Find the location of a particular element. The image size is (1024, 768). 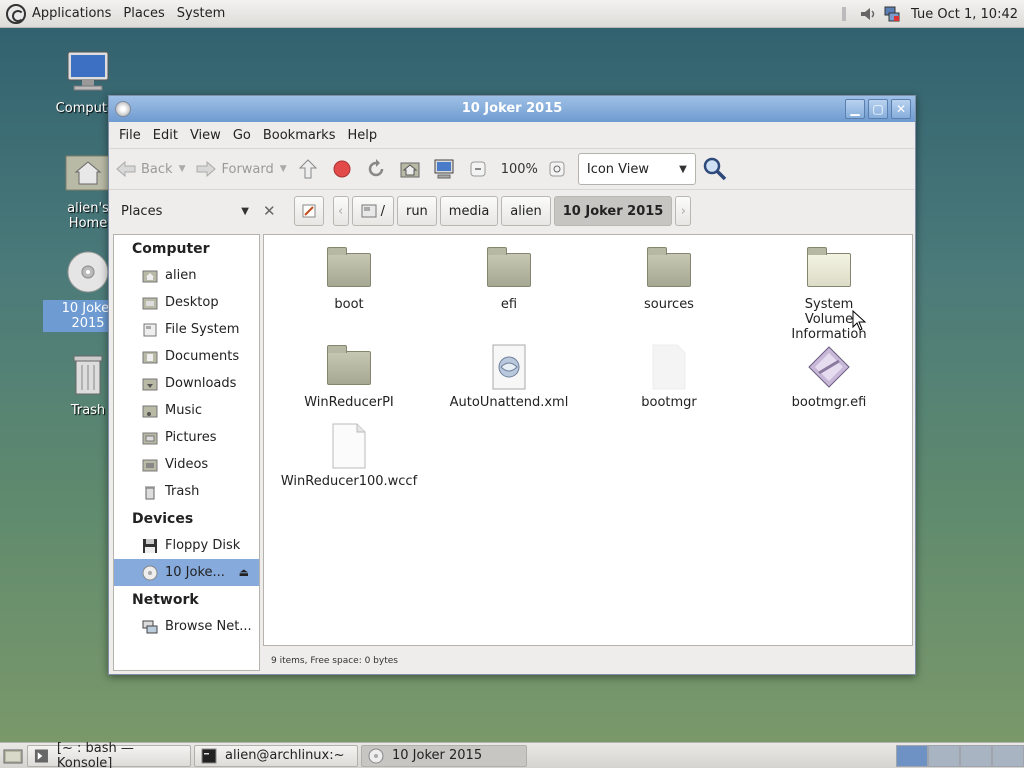

file-item-sources: sources is located at coordinates (669, 278).